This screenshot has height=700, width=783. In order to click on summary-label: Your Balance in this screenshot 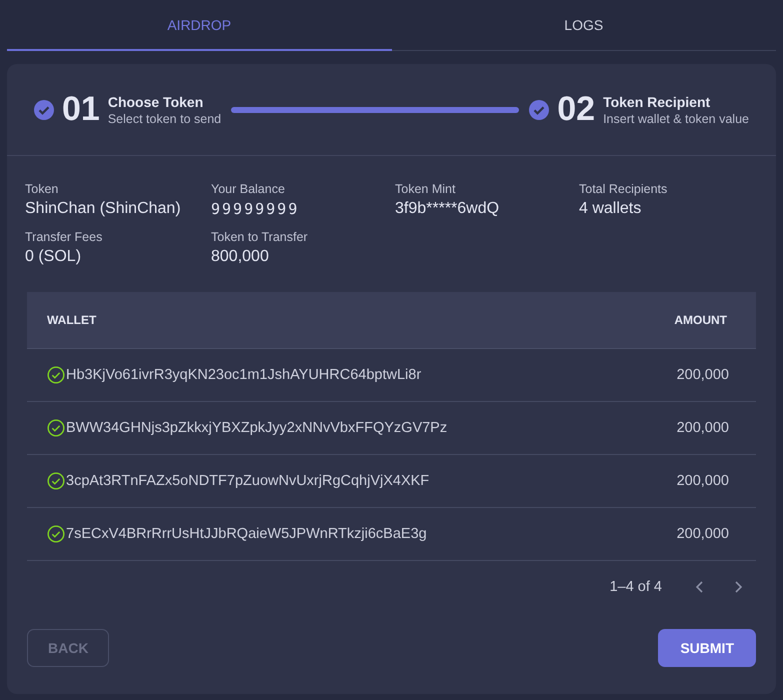, I will do `click(248, 189)`.